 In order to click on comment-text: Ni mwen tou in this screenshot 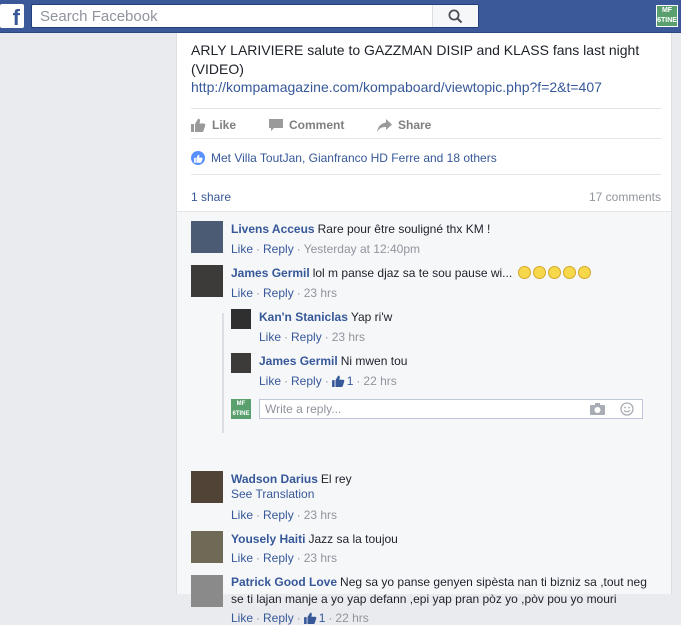, I will do `click(374, 361)`.